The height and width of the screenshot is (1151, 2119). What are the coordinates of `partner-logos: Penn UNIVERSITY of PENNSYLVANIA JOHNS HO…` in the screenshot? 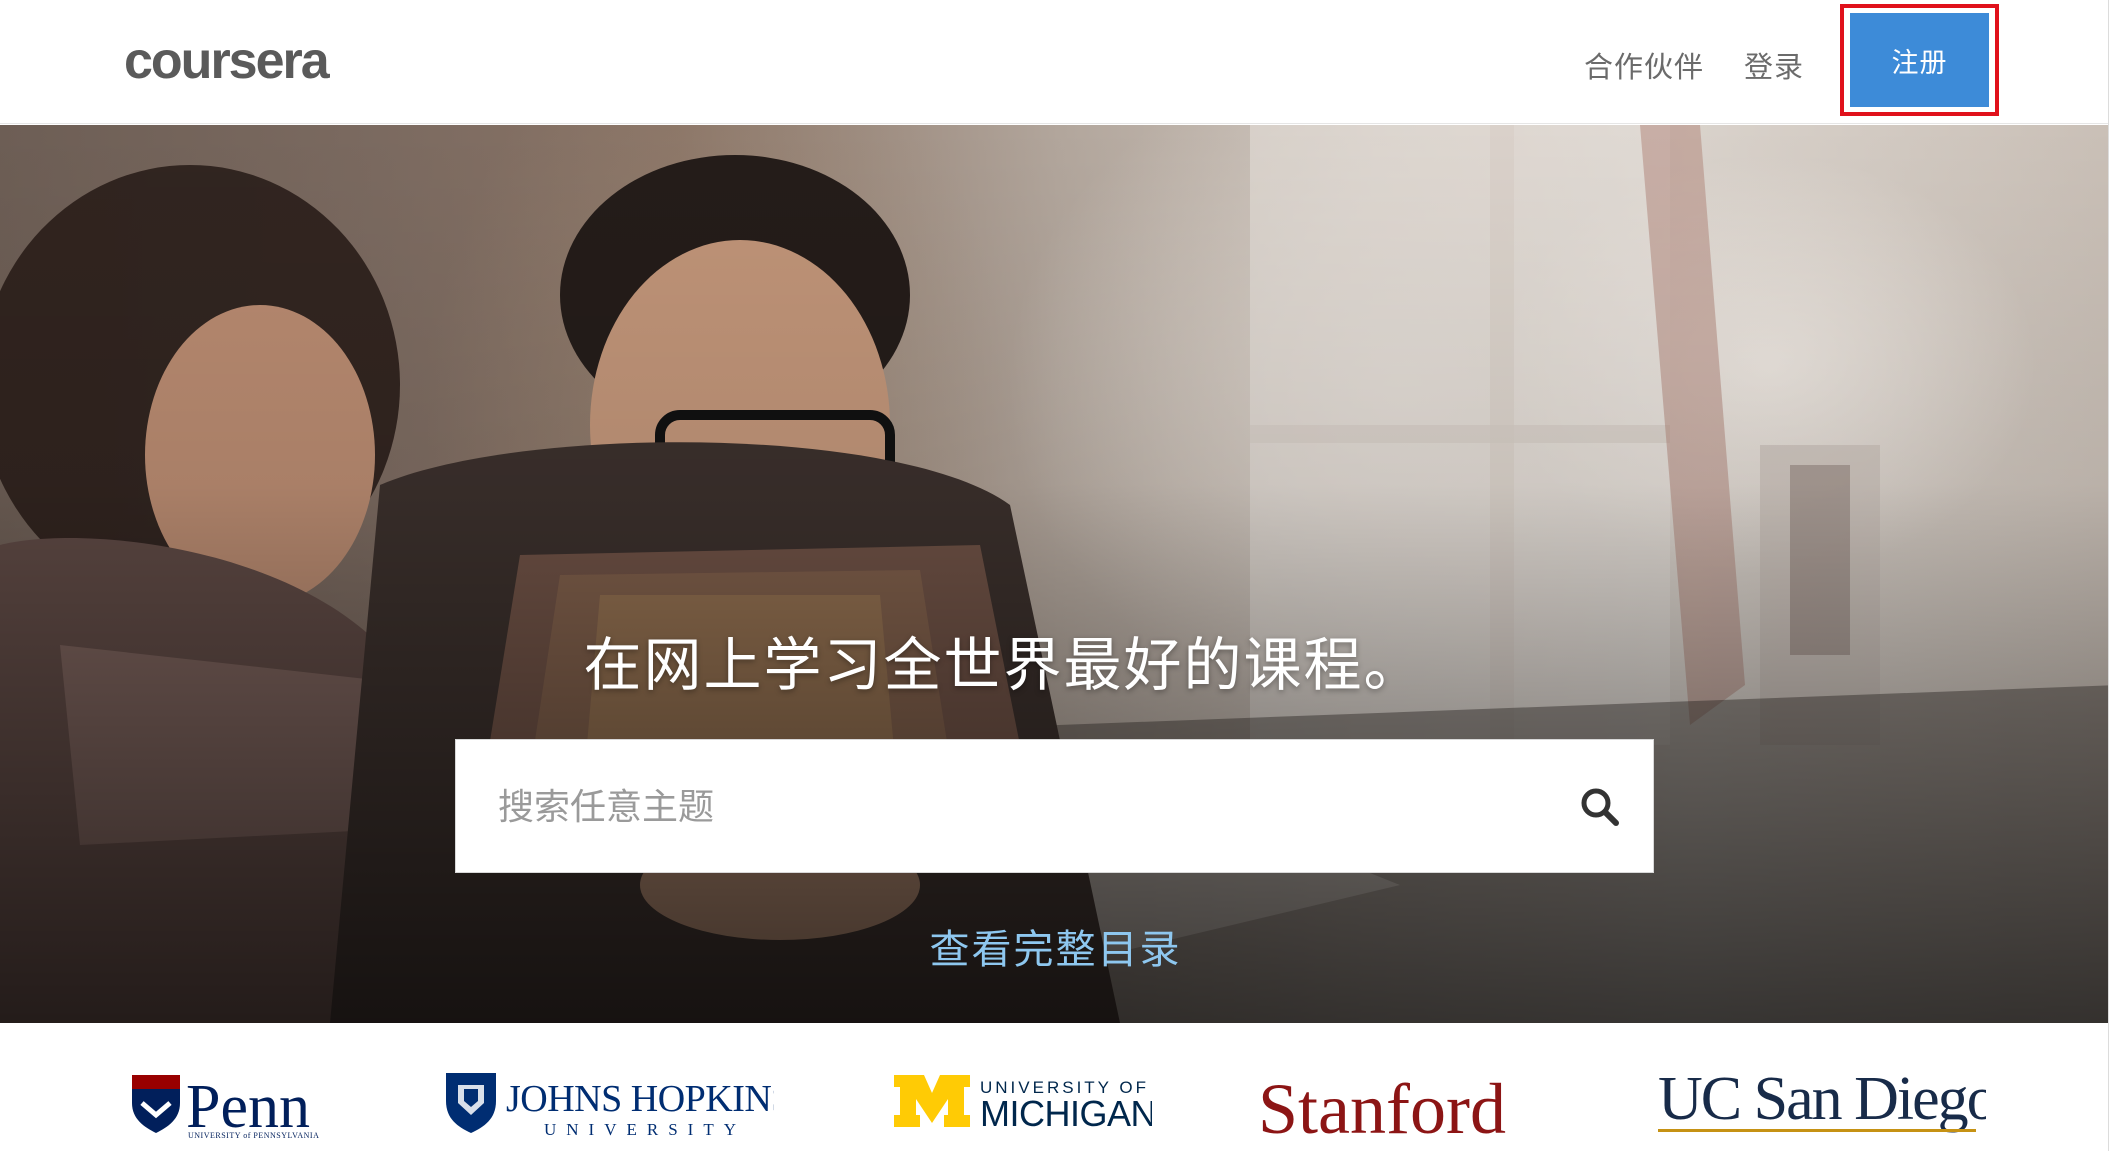 It's located at (1059, 1087).